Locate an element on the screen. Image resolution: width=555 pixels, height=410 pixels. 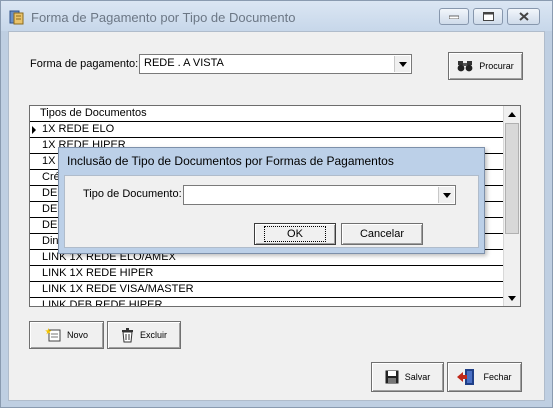
save-button: Salvar is located at coordinates (407, 377).